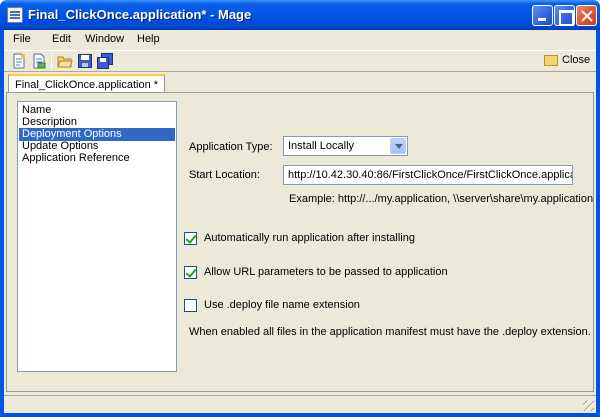 Image resolution: width=600 pixels, height=417 pixels. What do you see at coordinates (282, 305) in the screenshot?
I see `deploy-extension-label: Use .deploy file name extension` at bounding box center [282, 305].